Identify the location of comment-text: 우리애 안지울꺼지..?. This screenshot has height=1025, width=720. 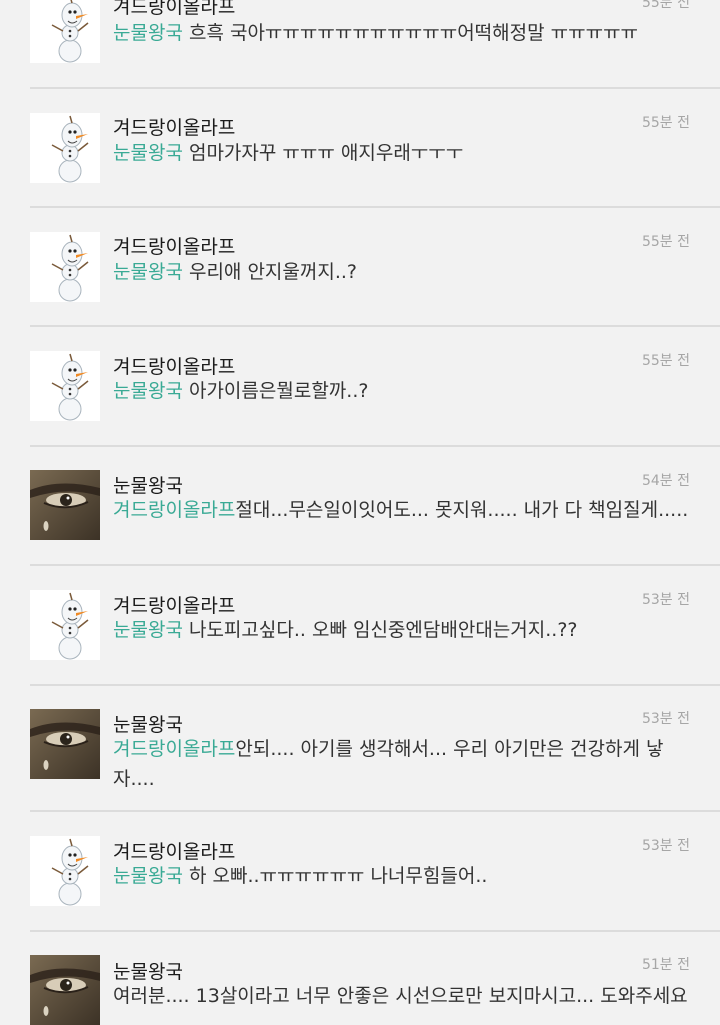
(270, 272).